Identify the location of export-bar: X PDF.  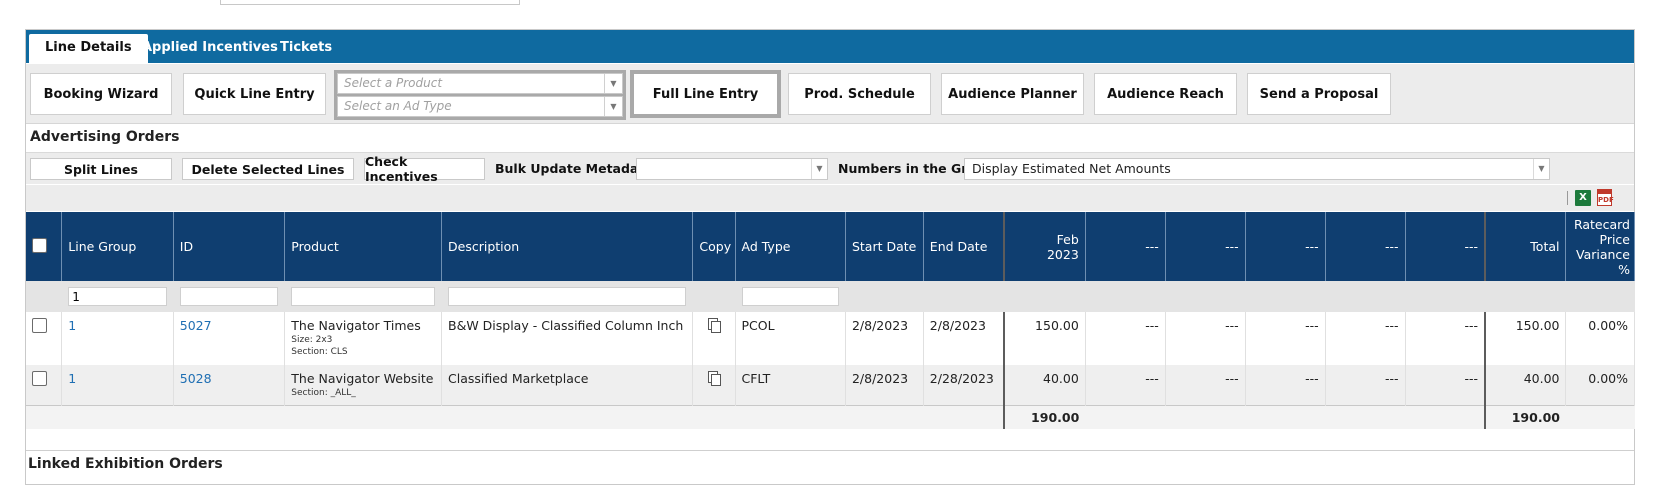
(830, 198).